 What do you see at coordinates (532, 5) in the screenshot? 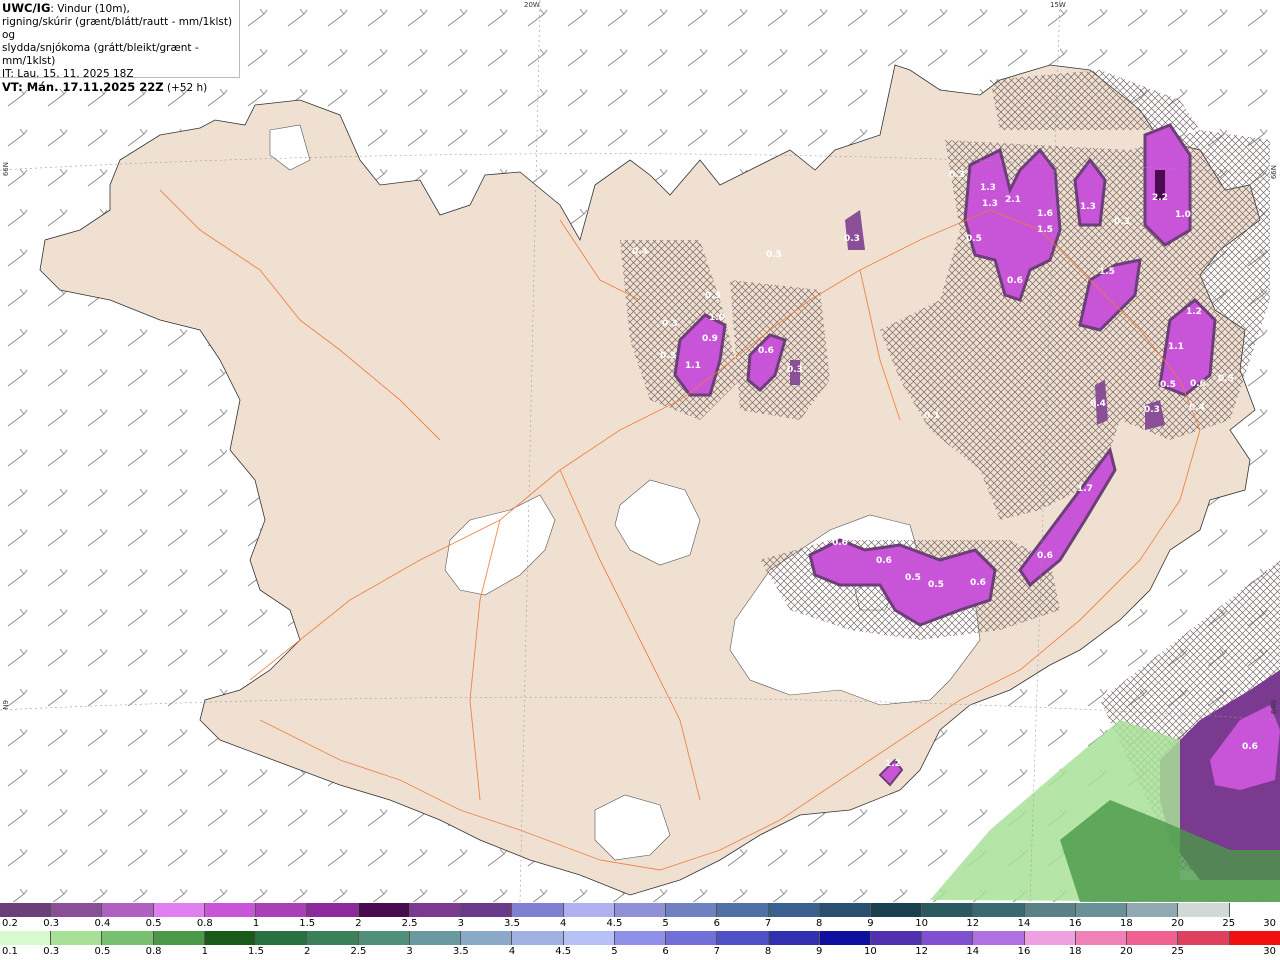
I see `coord-top-left: 20W` at bounding box center [532, 5].